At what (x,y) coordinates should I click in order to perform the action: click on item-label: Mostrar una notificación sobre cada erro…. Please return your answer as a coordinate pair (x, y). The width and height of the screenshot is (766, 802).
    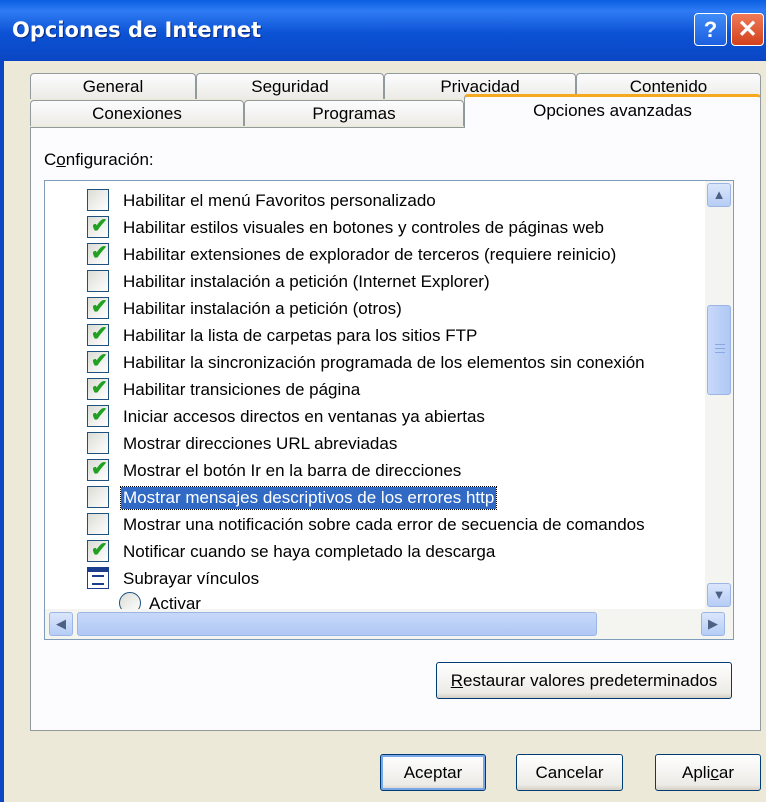
    Looking at the image, I should click on (384, 524).